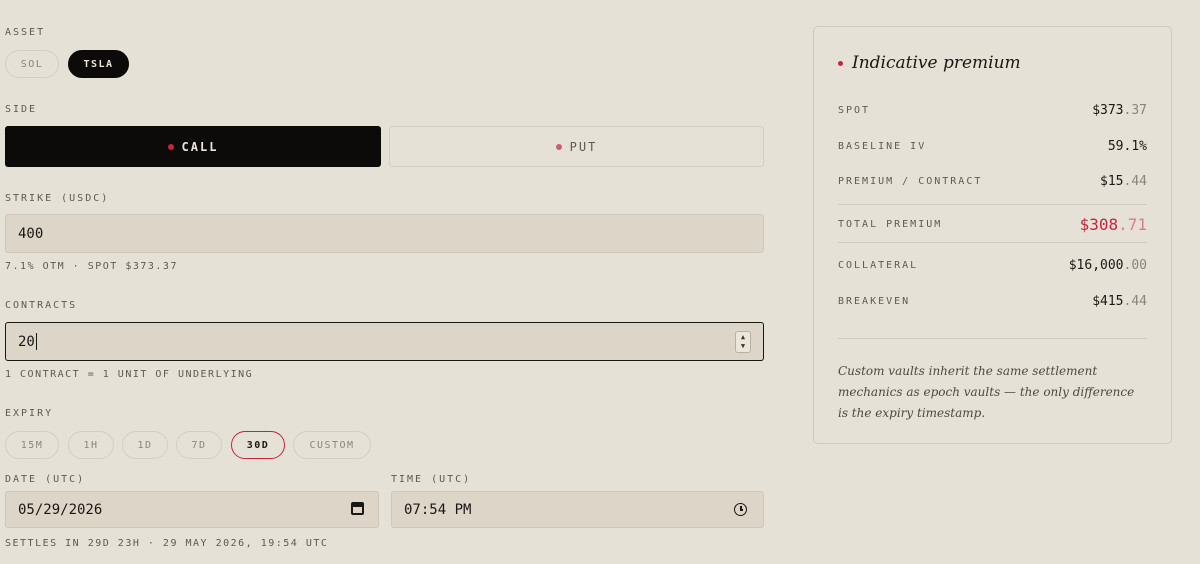  I want to click on breakeven-row: BREAKEVEN $415.44, so click(992, 301).